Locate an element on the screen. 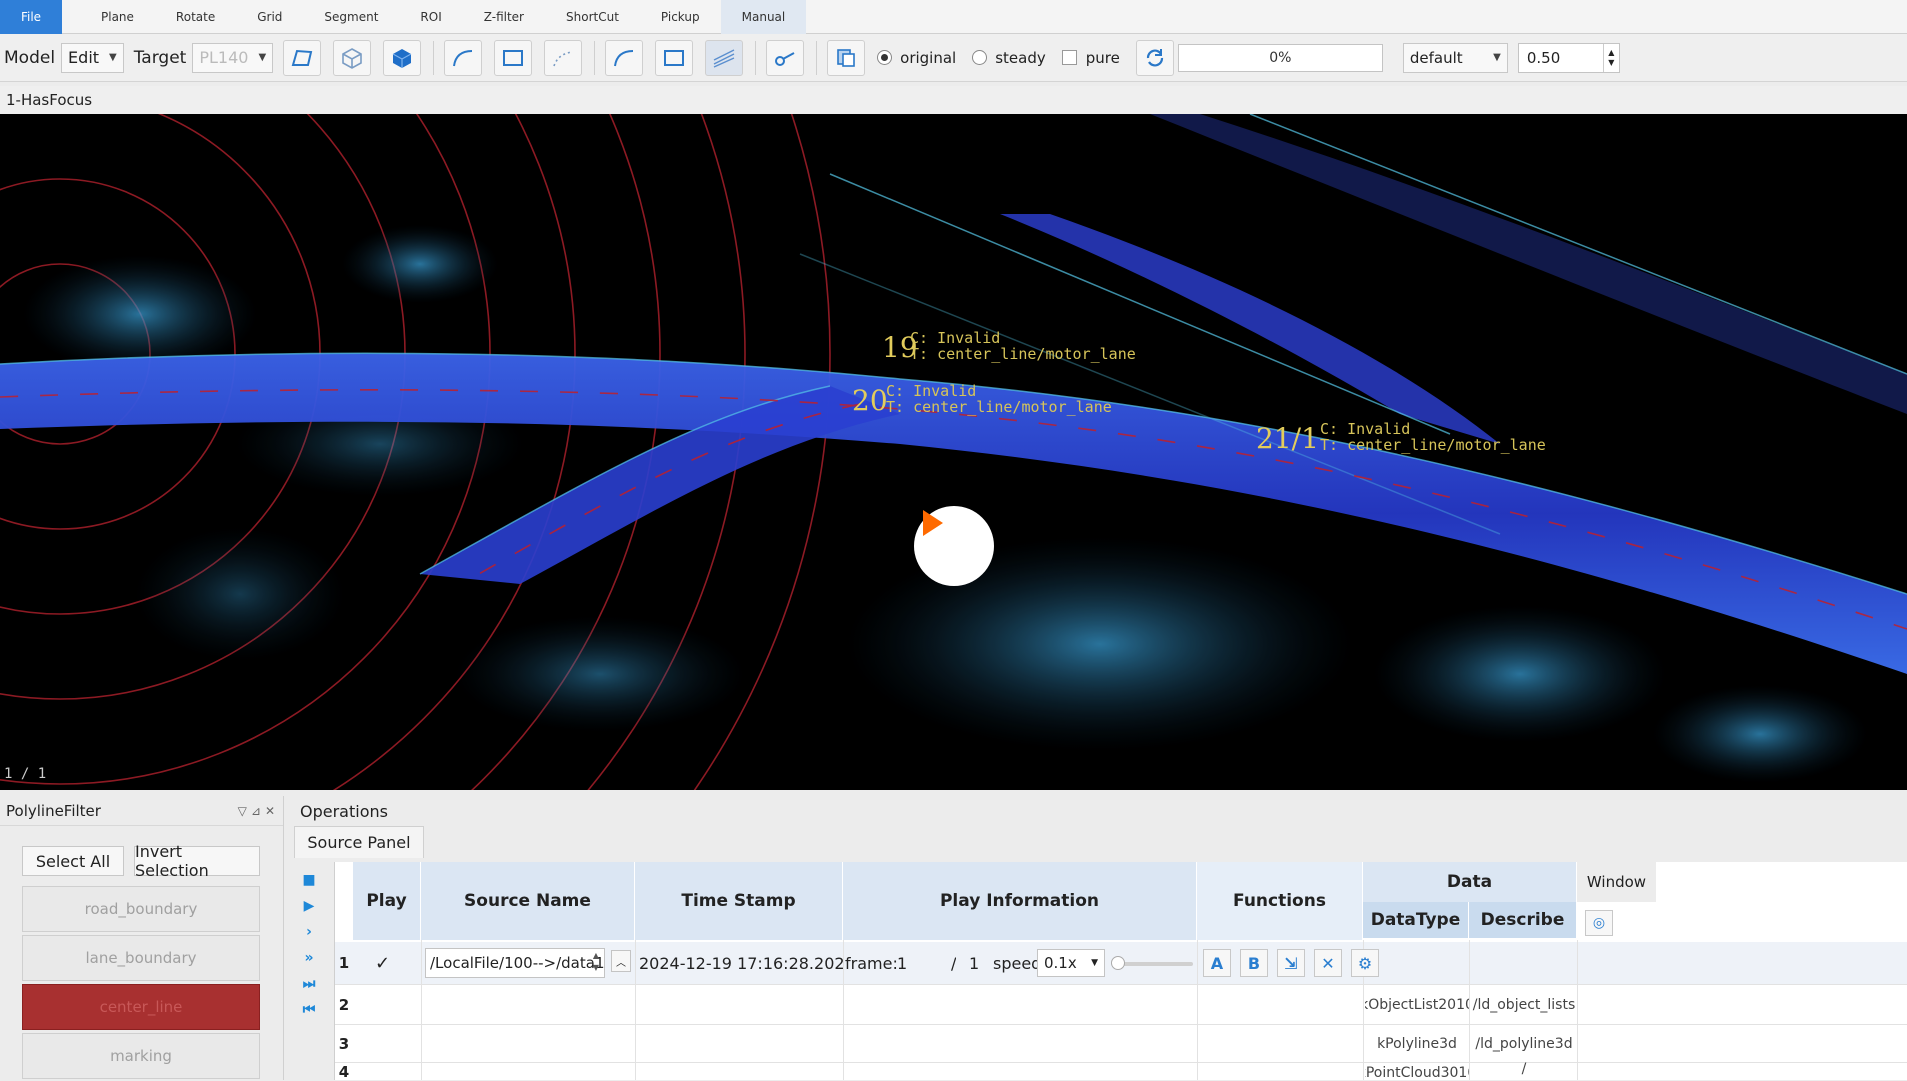  menu-manual: Manual is located at coordinates (763, 17).